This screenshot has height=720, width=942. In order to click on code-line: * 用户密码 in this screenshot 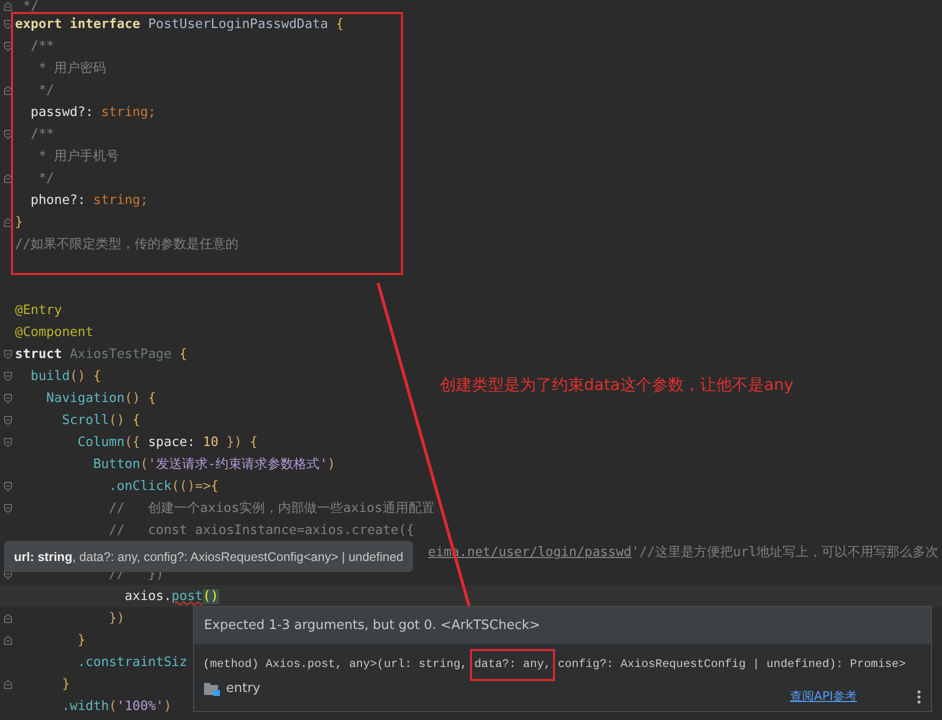, I will do `click(71, 68)`.